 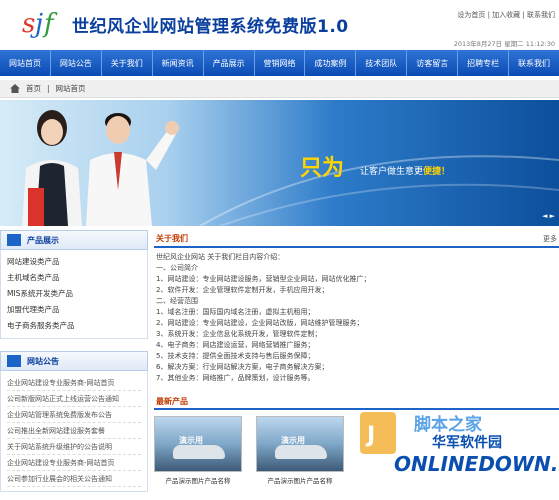 I want to click on breadcrumb-home: 首页, so click(x=33, y=88).